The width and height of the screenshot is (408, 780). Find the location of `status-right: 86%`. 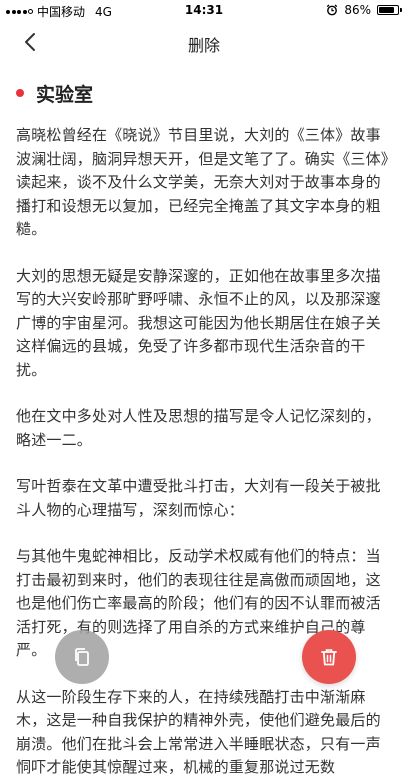

status-right: 86% is located at coordinates (364, 10).